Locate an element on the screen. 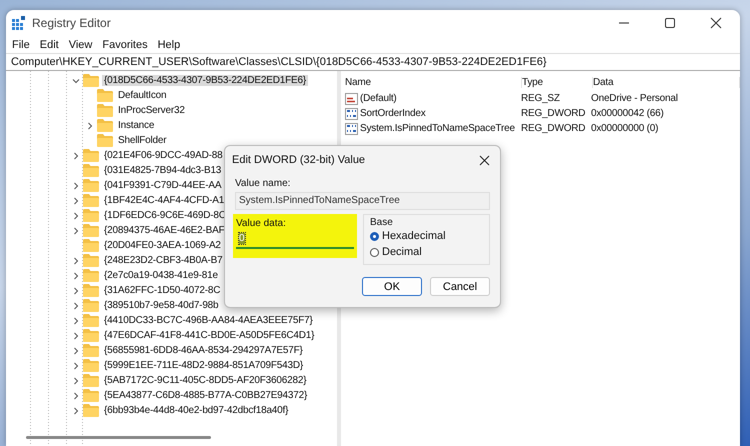 The height and width of the screenshot is (446, 750). value-name-label: Value name: is located at coordinates (263, 183).